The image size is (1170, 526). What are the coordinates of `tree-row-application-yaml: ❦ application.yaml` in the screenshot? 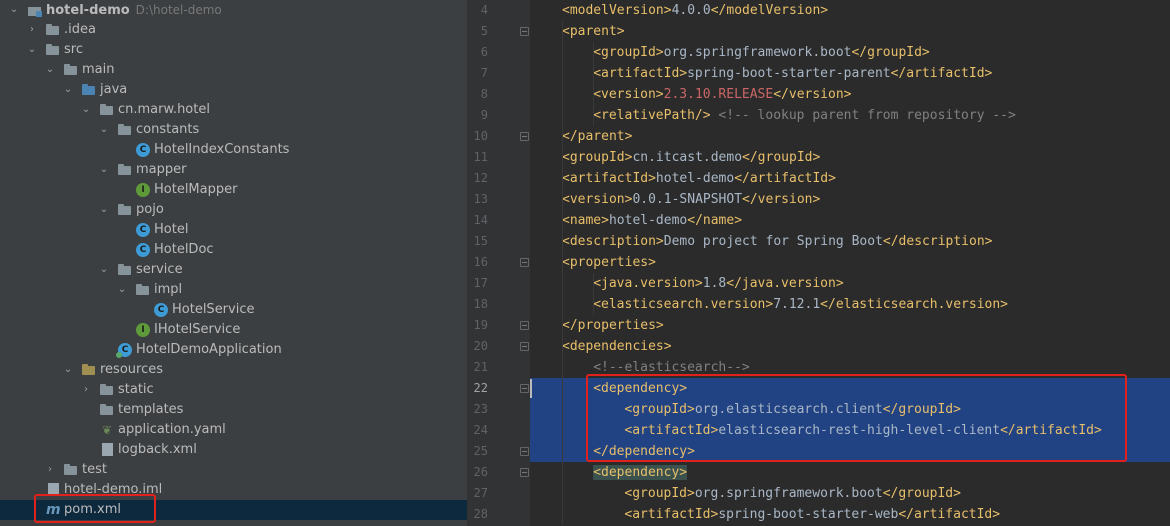 It's located at (233, 430).